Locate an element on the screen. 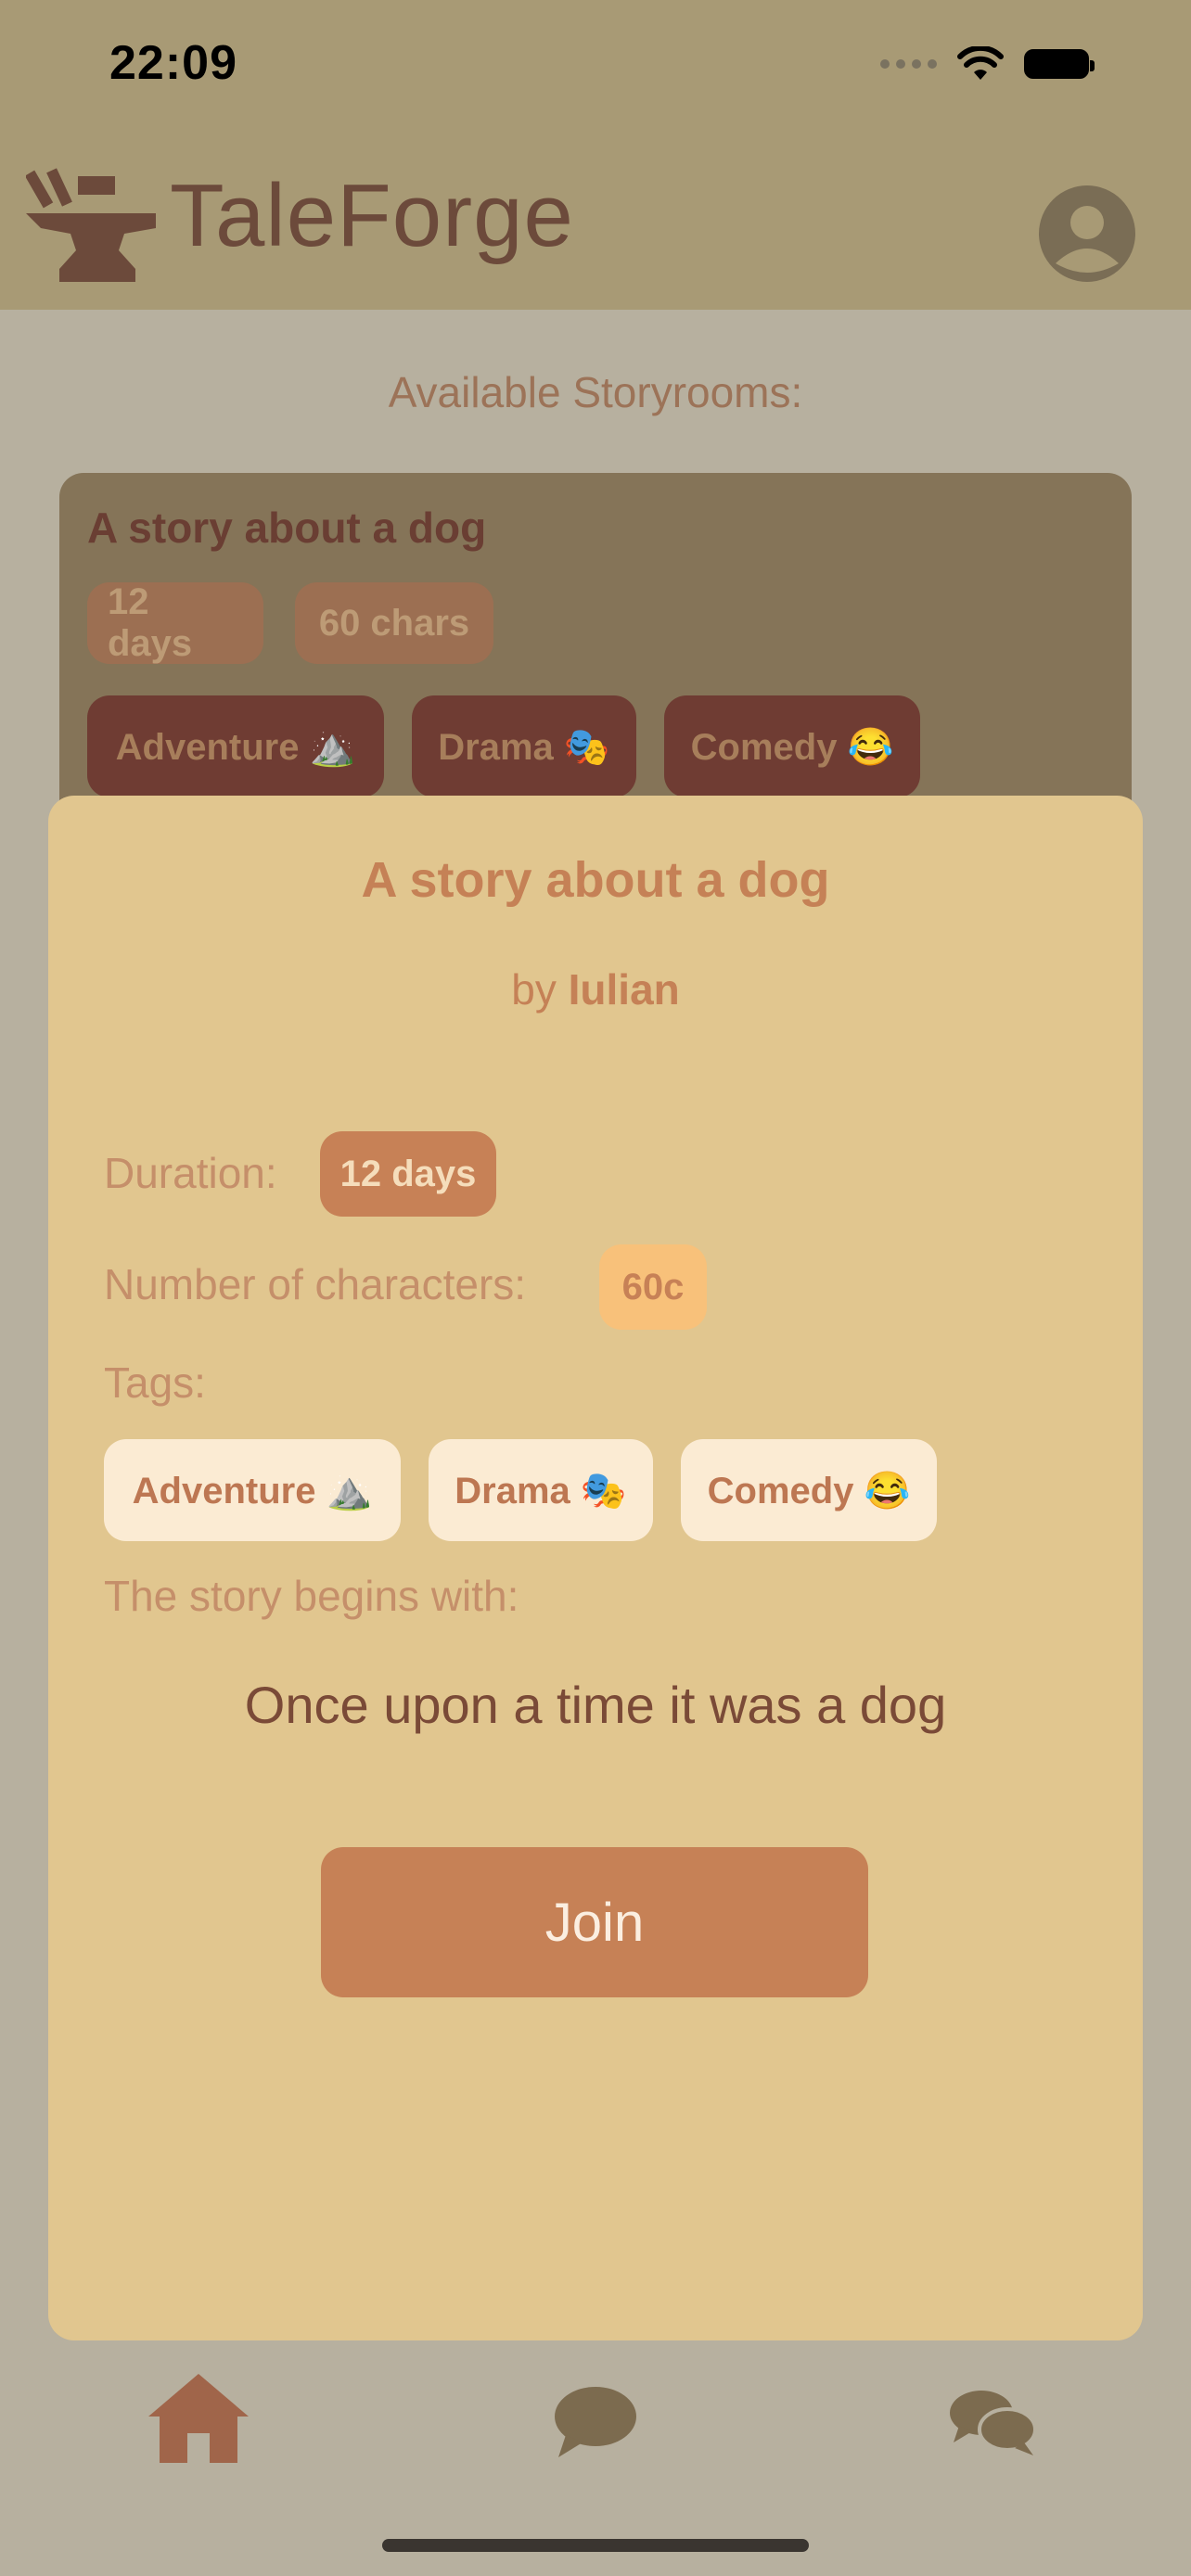 Image resolution: width=1191 pixels, height=2576 pixels. tags-label: Tags: is located at coordinates (155, 1383).